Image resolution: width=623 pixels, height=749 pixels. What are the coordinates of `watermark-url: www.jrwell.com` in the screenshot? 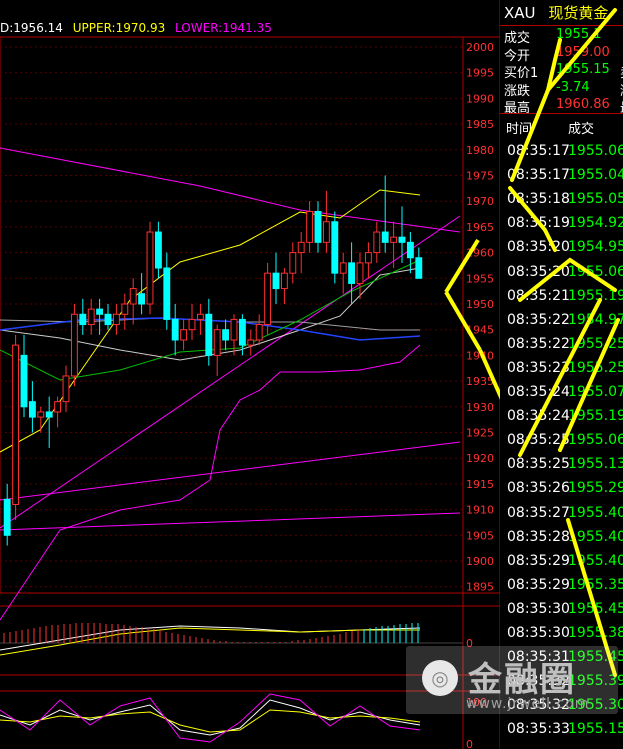 It's located at (528, 704).